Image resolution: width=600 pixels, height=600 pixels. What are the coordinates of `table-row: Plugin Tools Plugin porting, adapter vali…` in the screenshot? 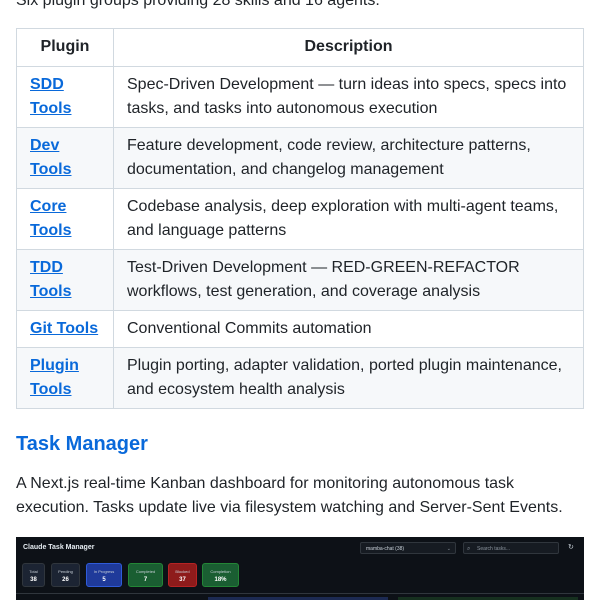 It's located at (300, 378).